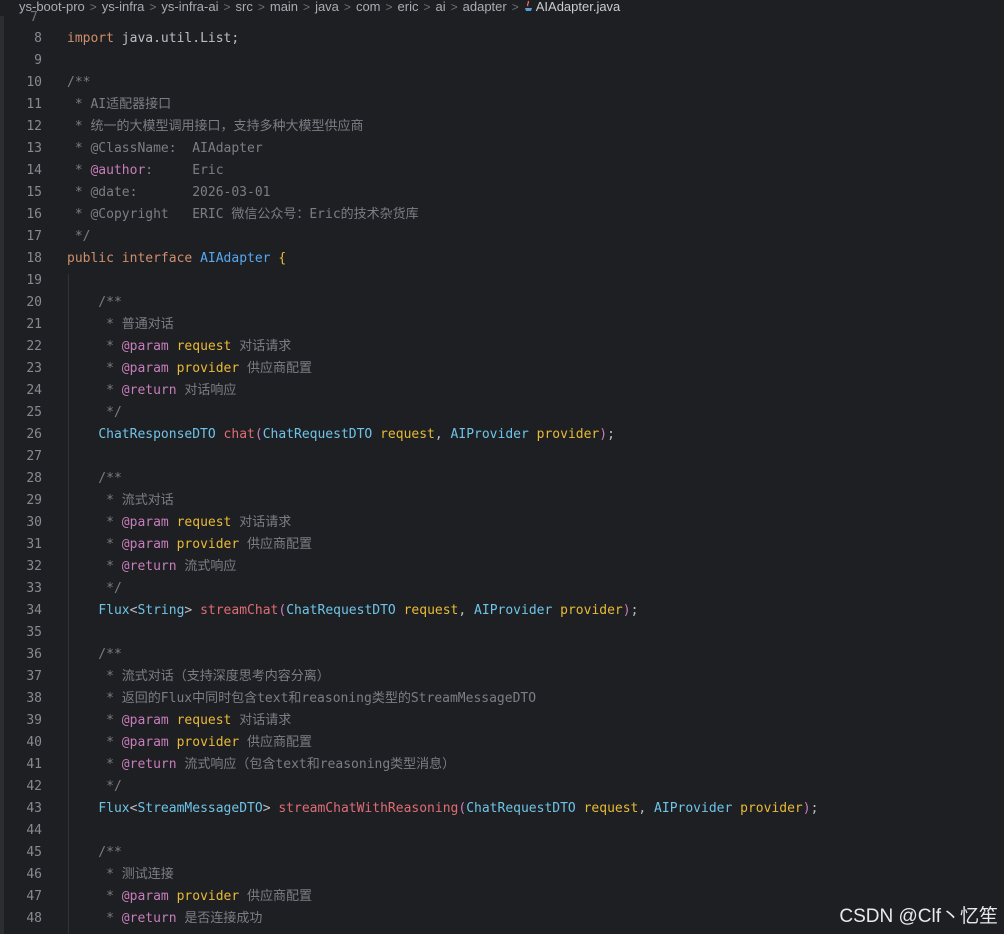 This screenshot has height=934, width=1004. What do you see at coordinates (502, 457) in the screenshot?
I see `code-line: 27` at bounding box center [502, 457].